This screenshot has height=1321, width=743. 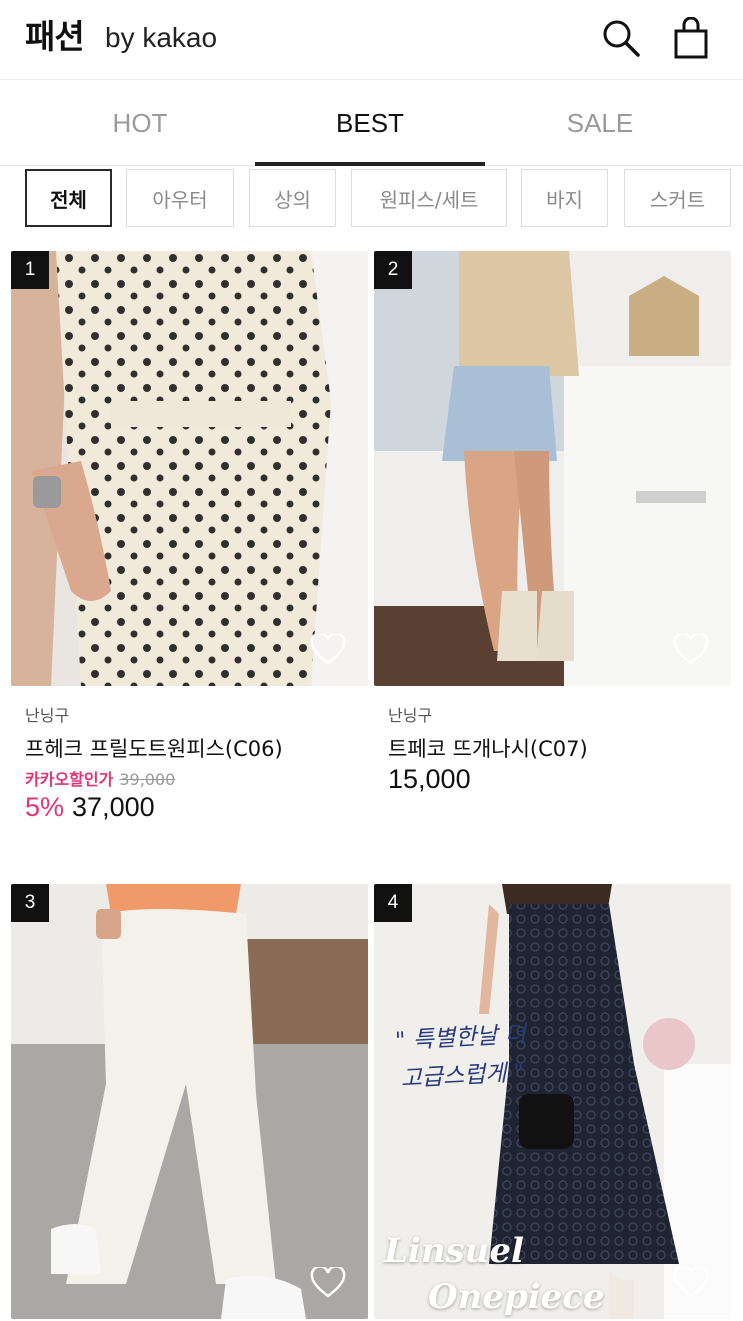 What do you see at coordinates (140, 123) in the screenshot?
I see `tab-hot: HOT` at bounding box center [140, 123].